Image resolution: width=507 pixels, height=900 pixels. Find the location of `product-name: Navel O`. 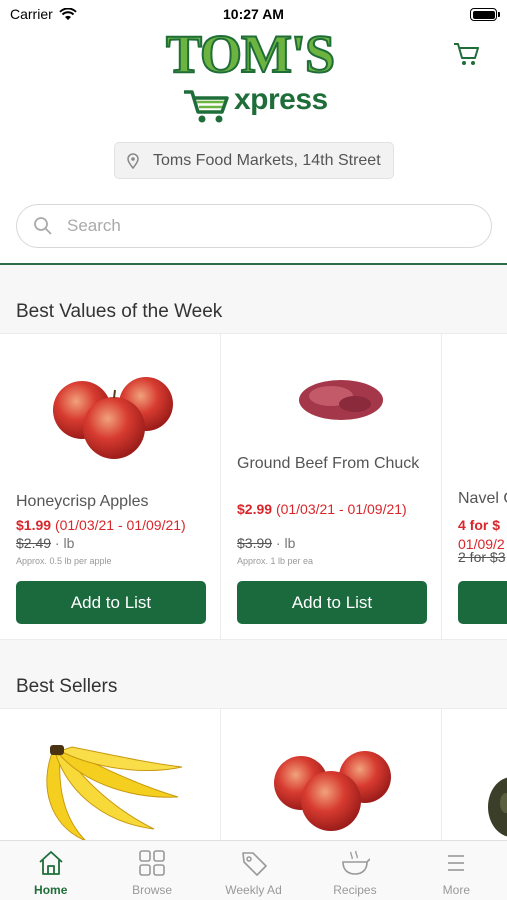

product-name: Navel O is located at coordinates (482, 498).